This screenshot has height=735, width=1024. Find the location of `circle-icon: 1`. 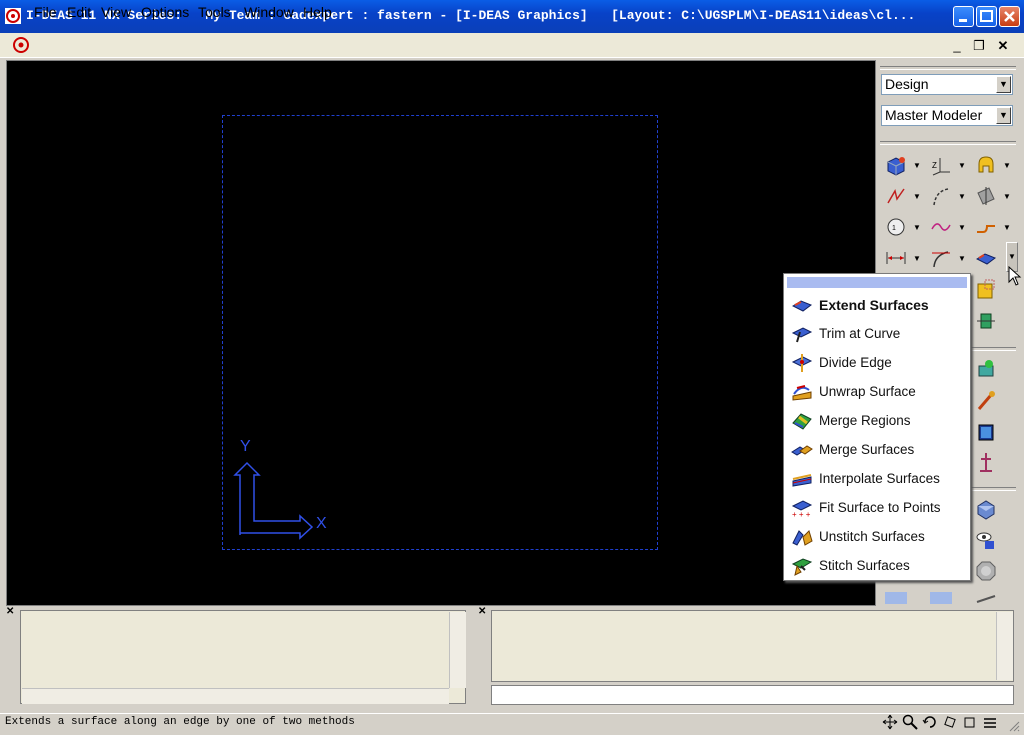

circle-icon: 1 is located at coordinates (896, 227).